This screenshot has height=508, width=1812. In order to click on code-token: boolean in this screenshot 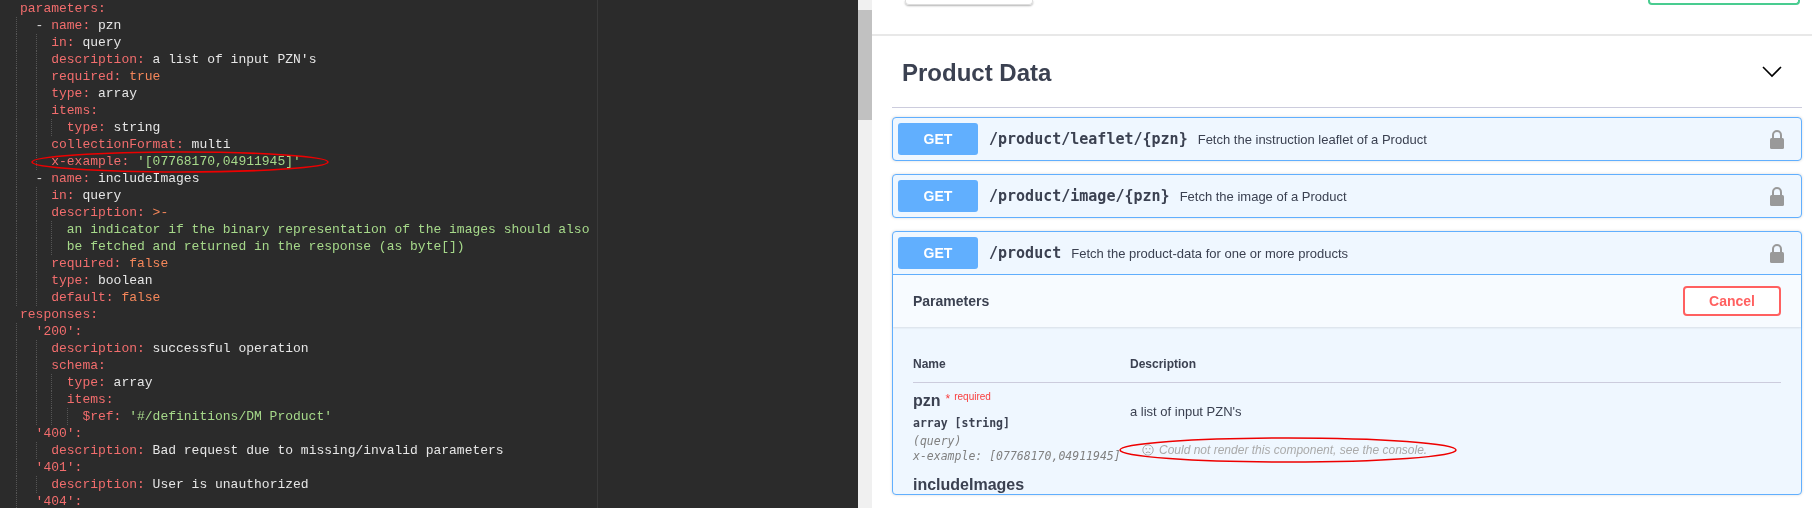, I will do `click(125, 280)`.